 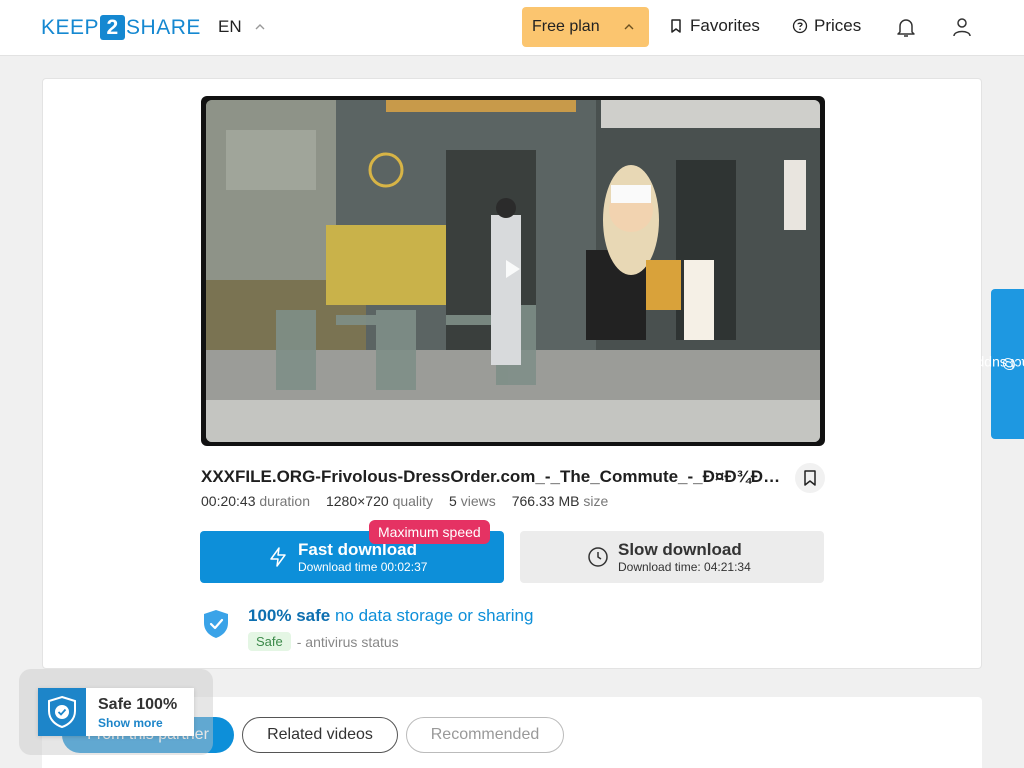 I want to click on prices-link: Prices, so click(x=826, y=26).